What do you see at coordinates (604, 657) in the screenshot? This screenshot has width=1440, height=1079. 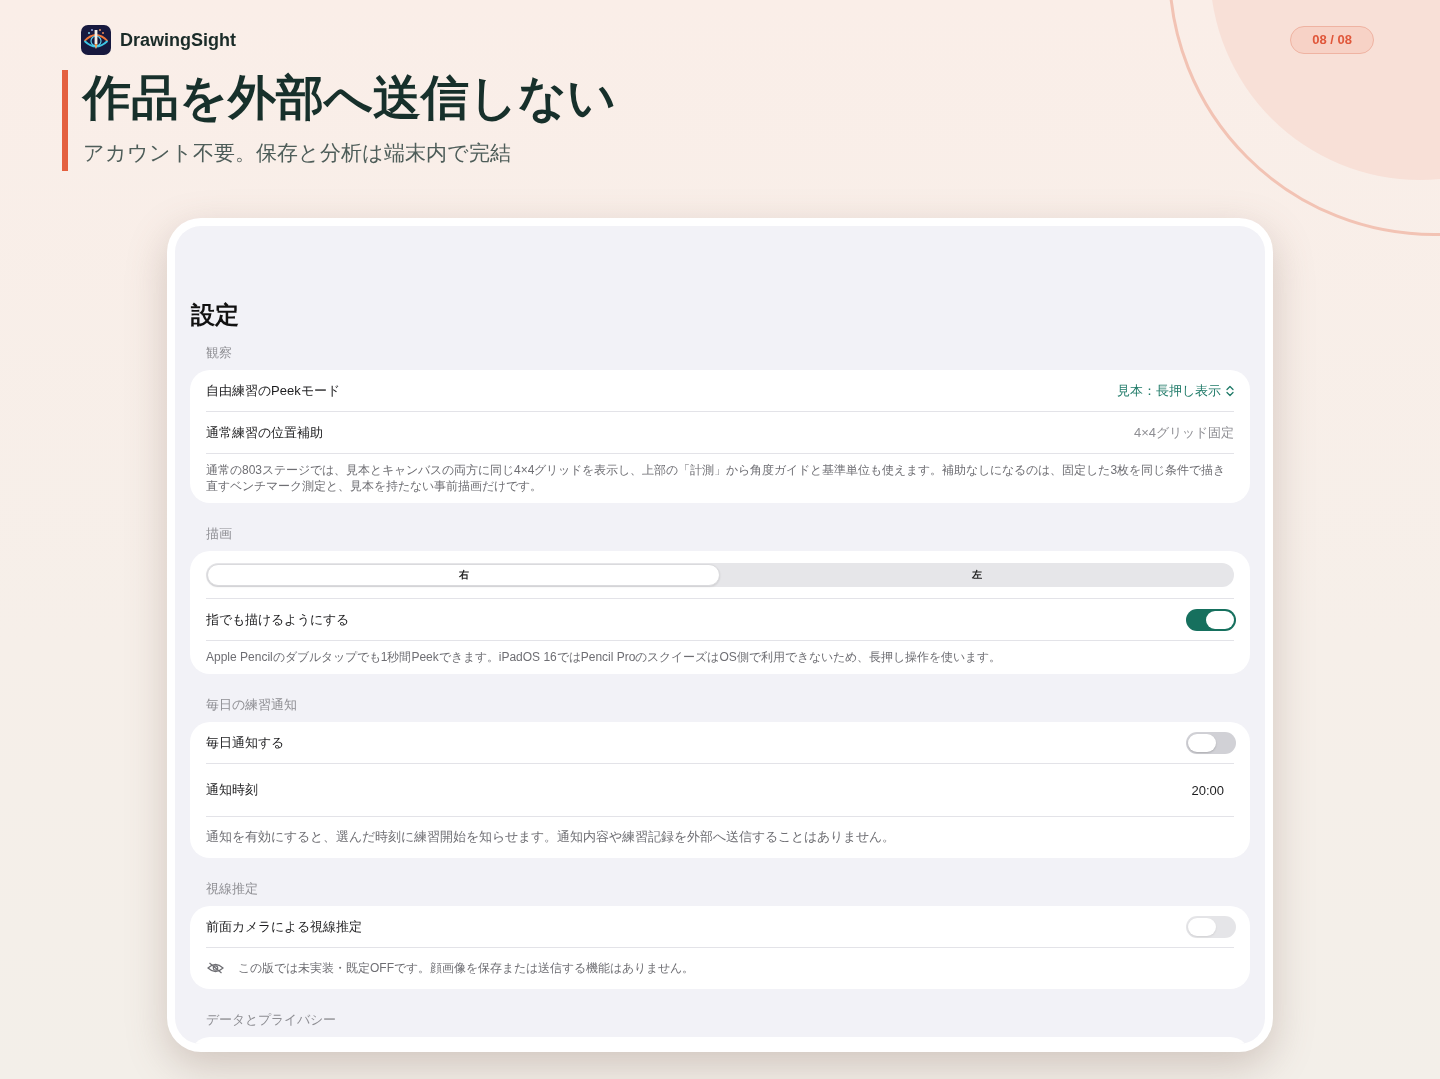 I see `footnote-text: Apple Pencilのダブルタップでも1秒間Peekできます。iPadOS 16ではPencil ProのスクイーズはOS側で利用できないため、長押し操作を使います。` at bounding box center [604, 657].